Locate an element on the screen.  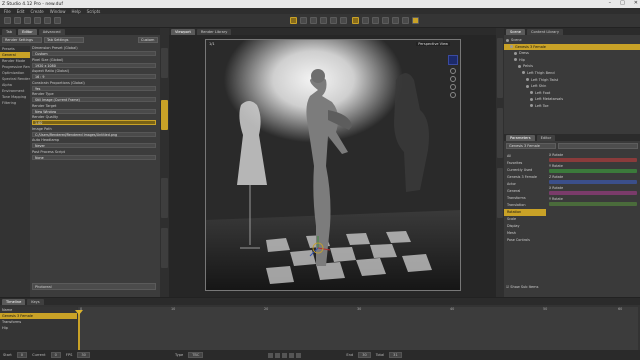
param-group-item: Genesis 3 Female is located at coordinates (525, 177).